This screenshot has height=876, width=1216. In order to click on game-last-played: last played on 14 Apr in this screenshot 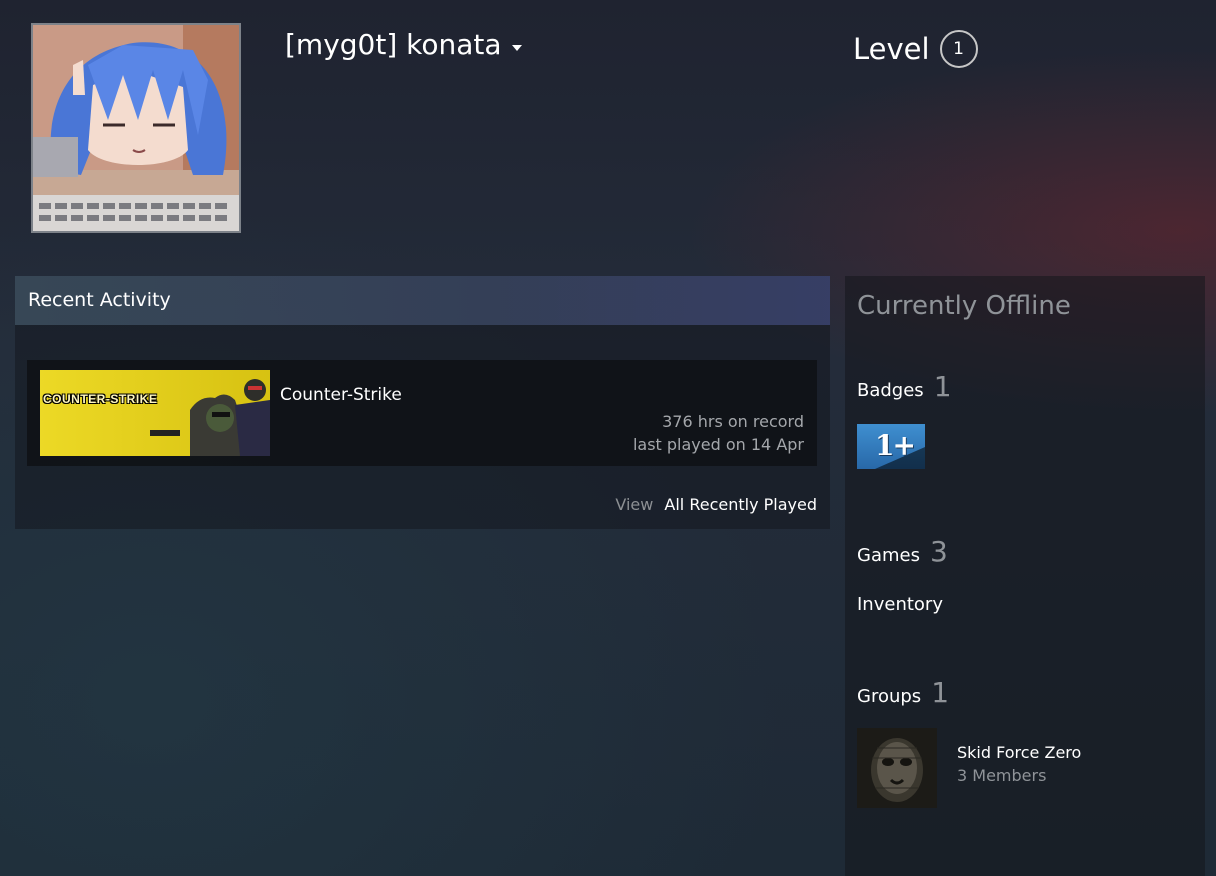, I will do `click(718, 444)`.